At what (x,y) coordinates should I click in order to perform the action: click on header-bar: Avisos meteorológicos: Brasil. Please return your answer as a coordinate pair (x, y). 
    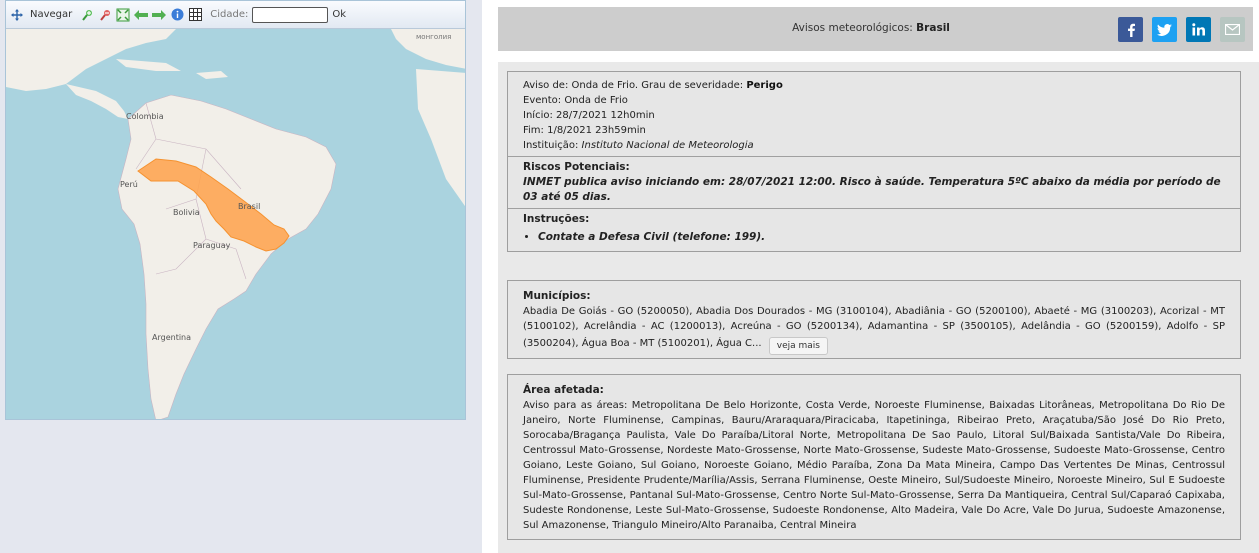
    Looking at the image, I should click on (875, 29).